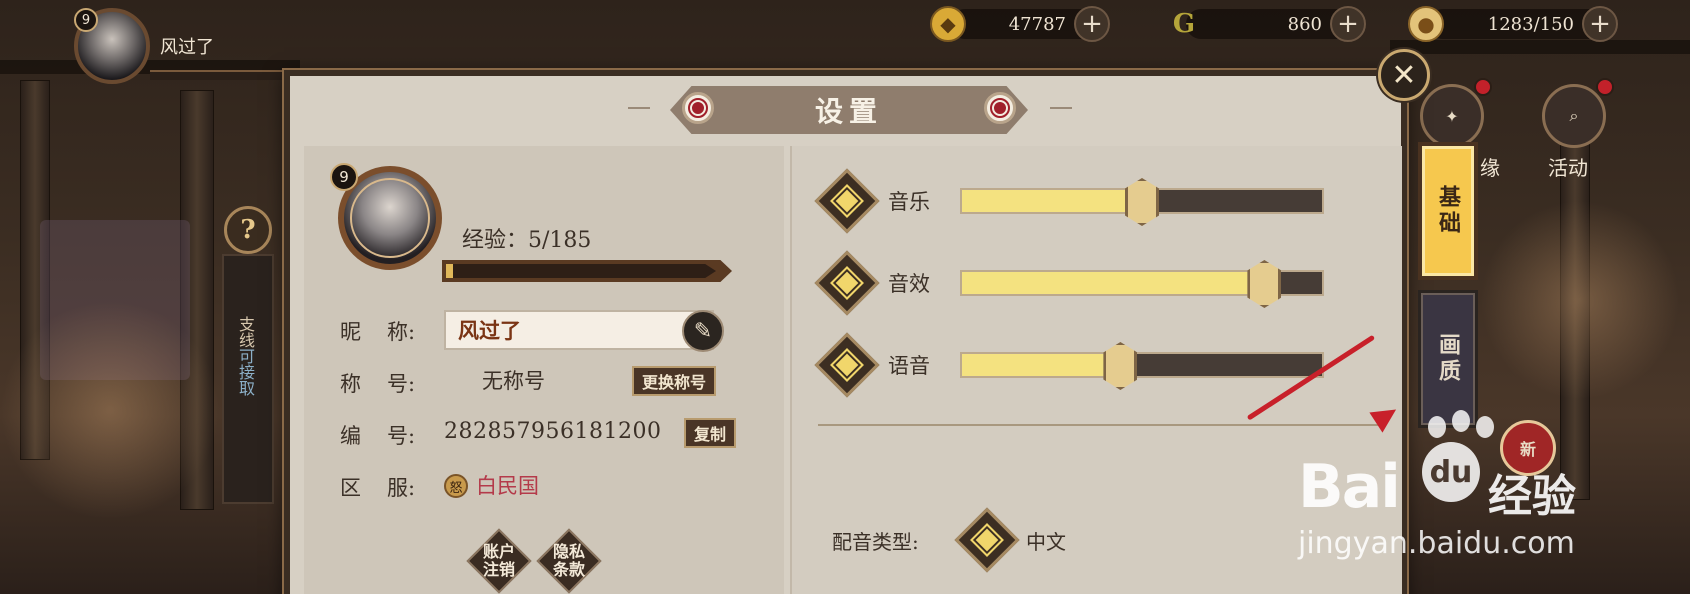  I want to click on account-deletion-button: 账户 注销, so click(499, 561).